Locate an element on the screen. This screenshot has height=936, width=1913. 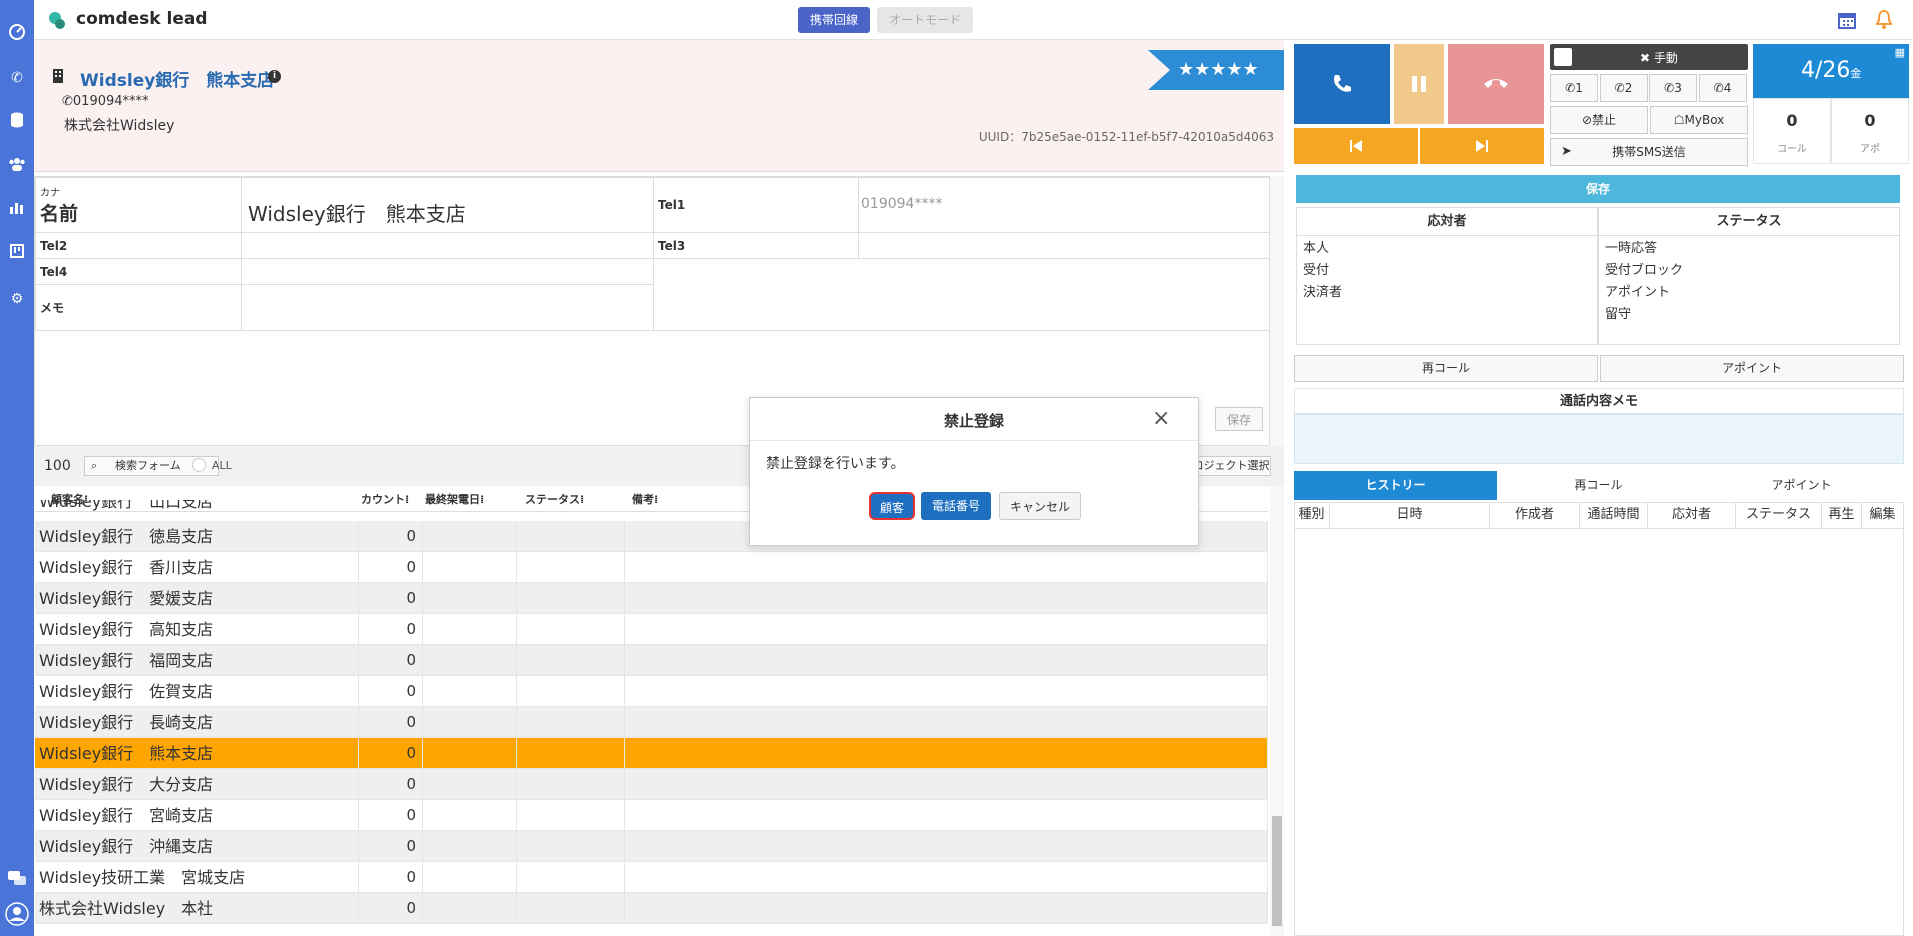
history-col-7: 編集 is located at coordinates (1883, 515).